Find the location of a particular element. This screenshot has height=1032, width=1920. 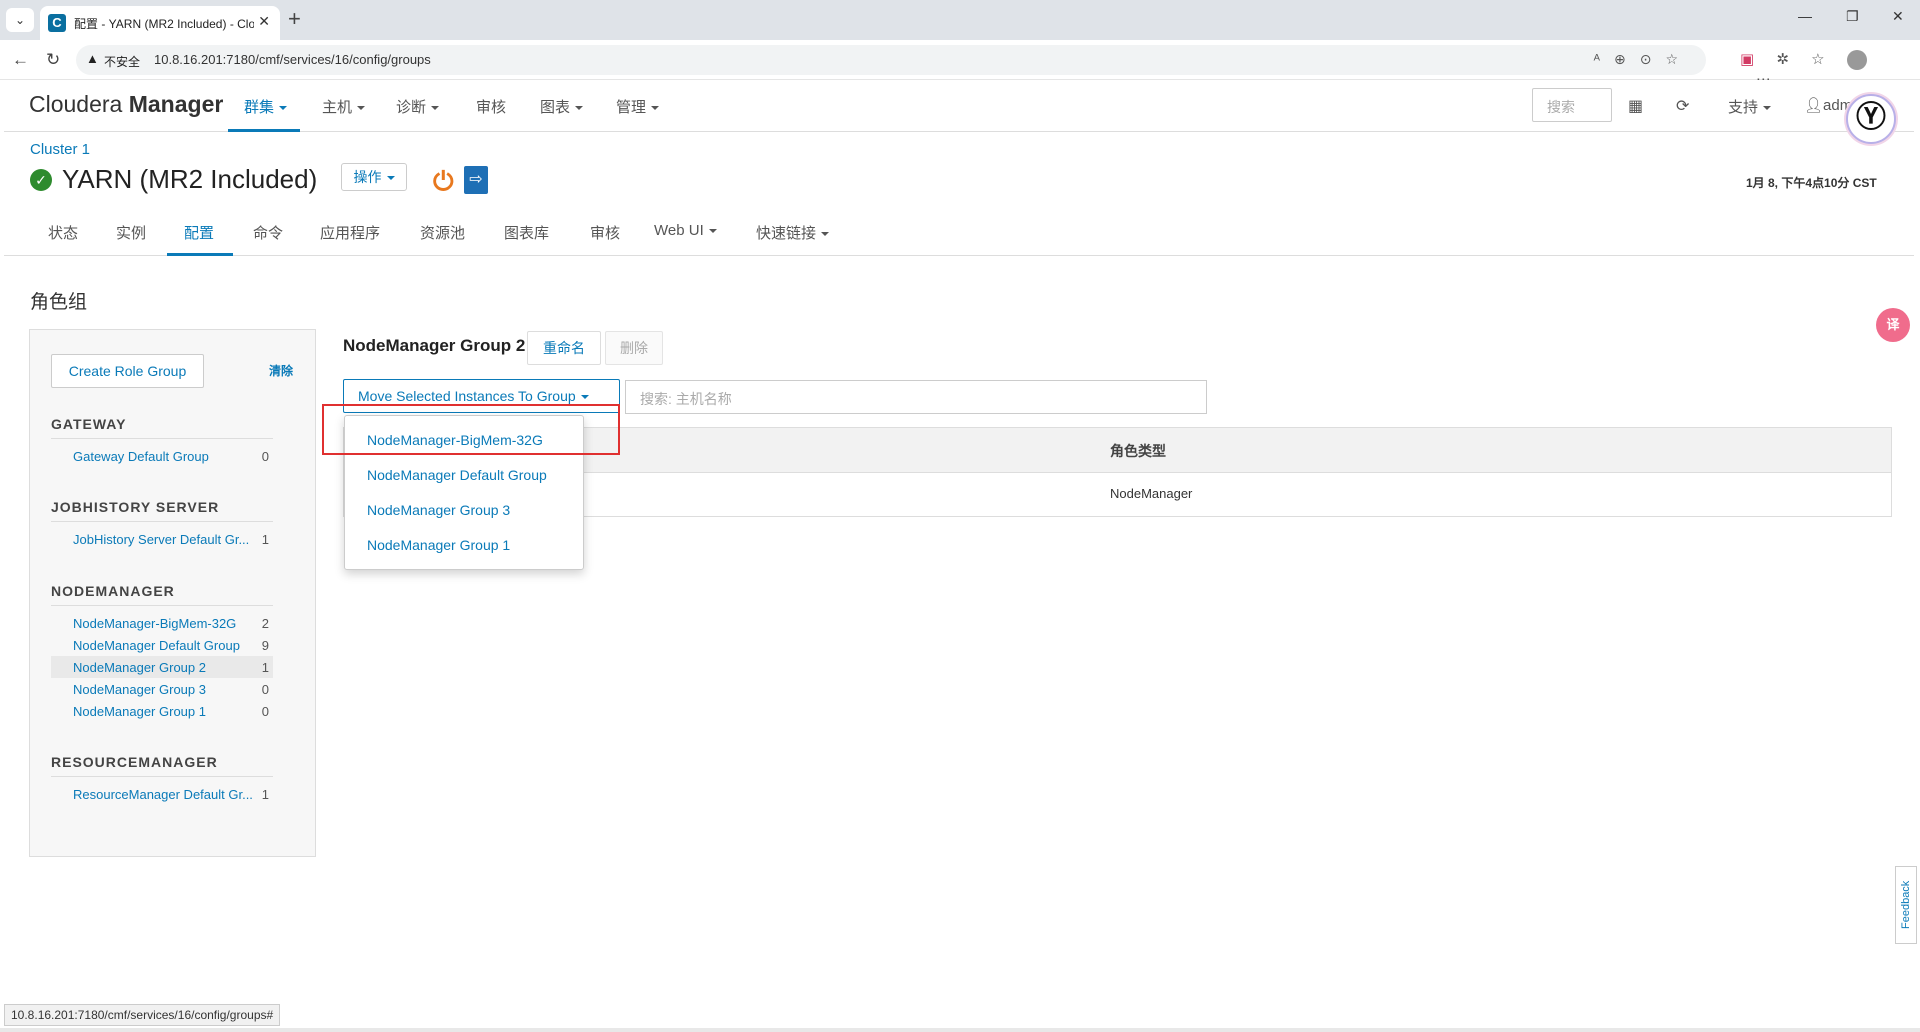

tab-quick-links: 快速链接 is located at coordinates (793, 232).